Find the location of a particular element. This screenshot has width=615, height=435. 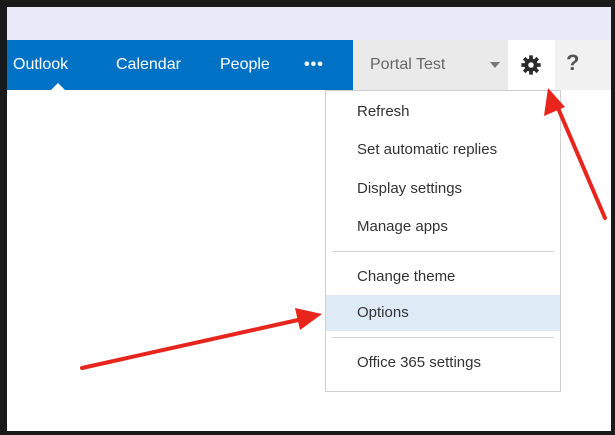

arrow-to-options is located at coordinates (201, 339).